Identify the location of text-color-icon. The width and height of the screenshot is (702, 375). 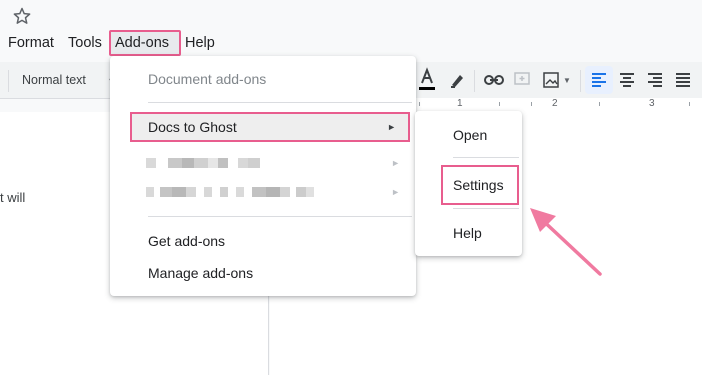
(427, 78).